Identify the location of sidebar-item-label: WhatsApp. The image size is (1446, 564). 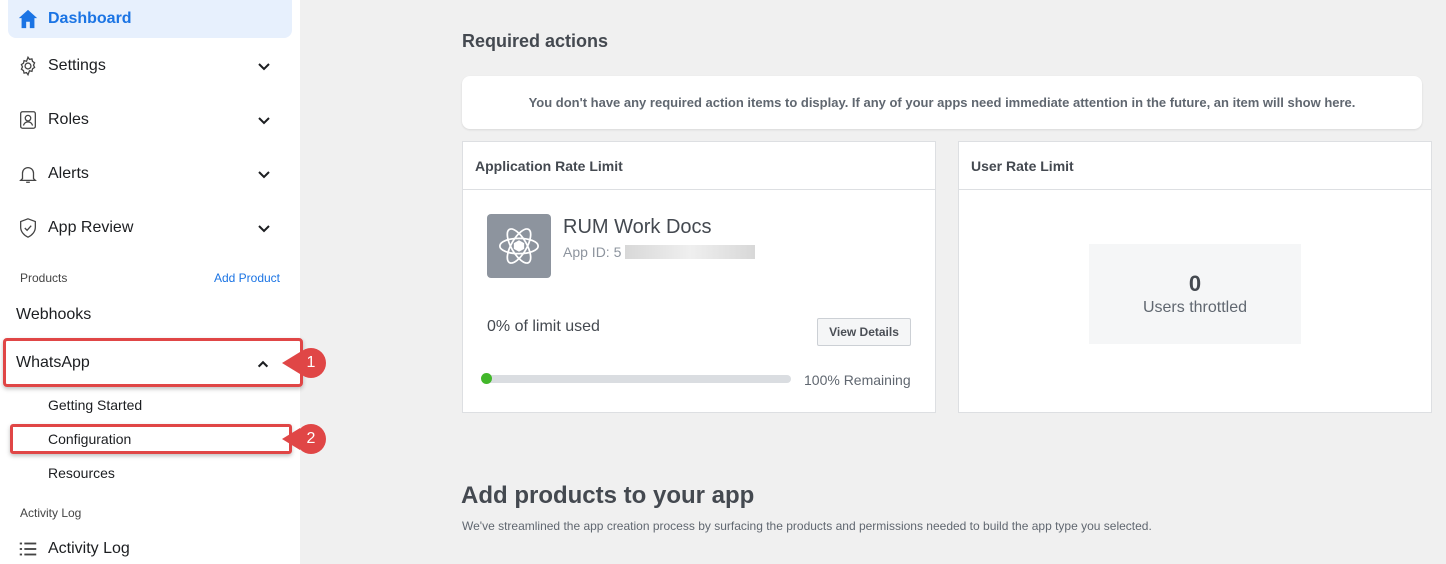
(53, 362).